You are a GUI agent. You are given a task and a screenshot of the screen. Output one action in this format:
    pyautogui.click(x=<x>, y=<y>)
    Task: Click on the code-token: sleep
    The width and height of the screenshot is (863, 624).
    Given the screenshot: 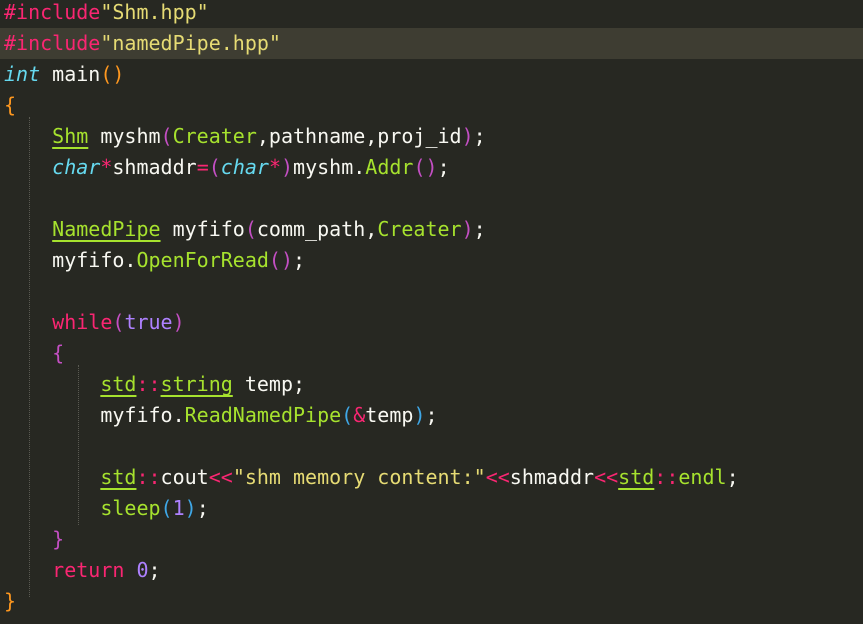 What is the action you would take?
    pyautogui.click(x=130, y=508)
    